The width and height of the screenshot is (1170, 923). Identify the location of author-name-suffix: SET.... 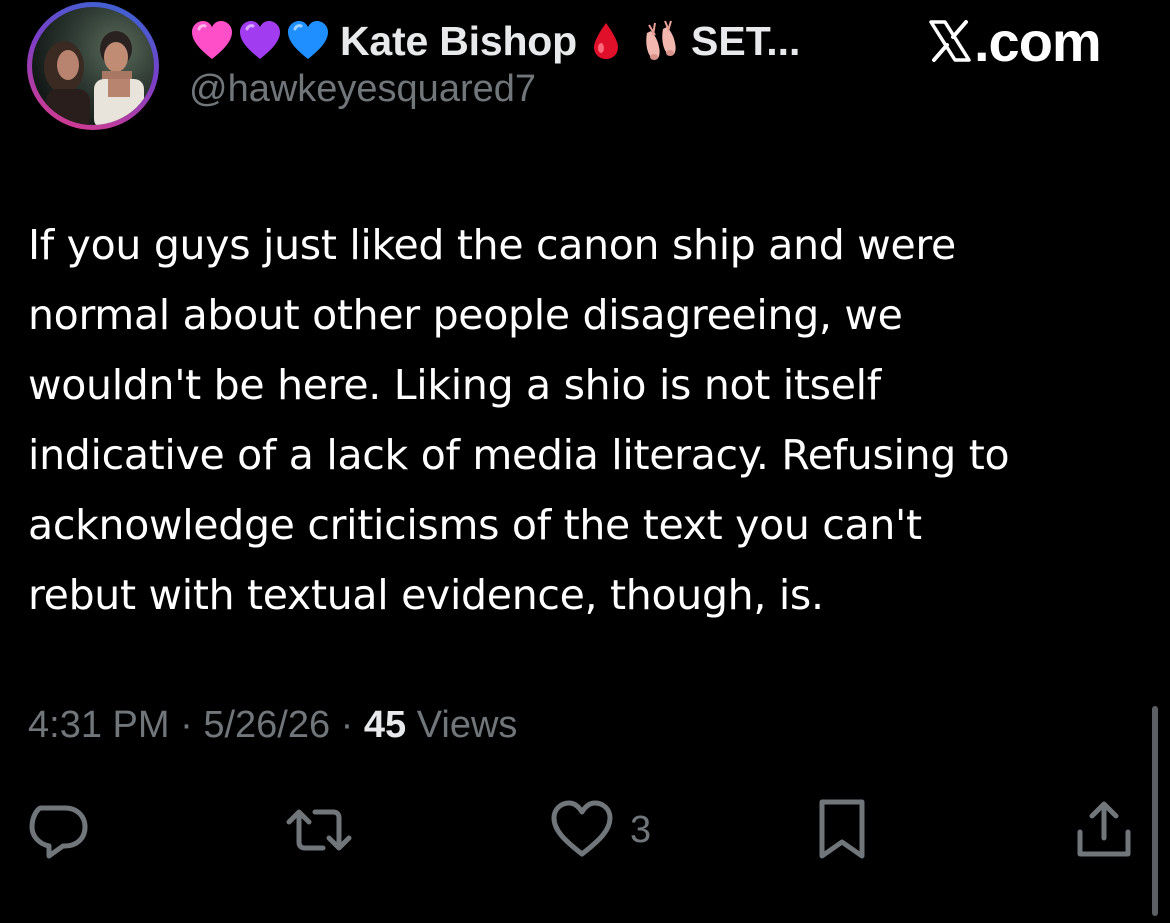
(745, 41).